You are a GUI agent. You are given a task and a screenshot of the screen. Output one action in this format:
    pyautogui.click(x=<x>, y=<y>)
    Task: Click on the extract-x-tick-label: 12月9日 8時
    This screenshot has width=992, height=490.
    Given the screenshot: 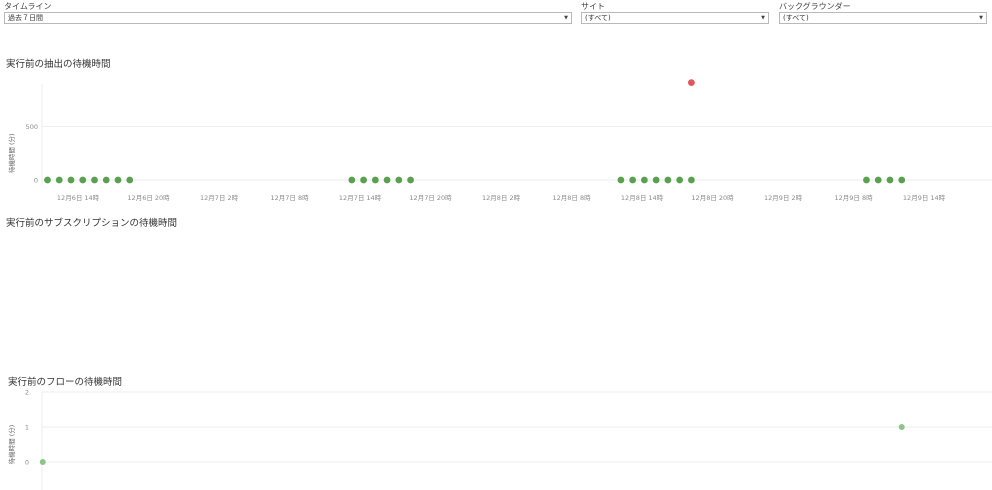 What is the action you would take?
    pyautogui.click(x=853, y=198)
    